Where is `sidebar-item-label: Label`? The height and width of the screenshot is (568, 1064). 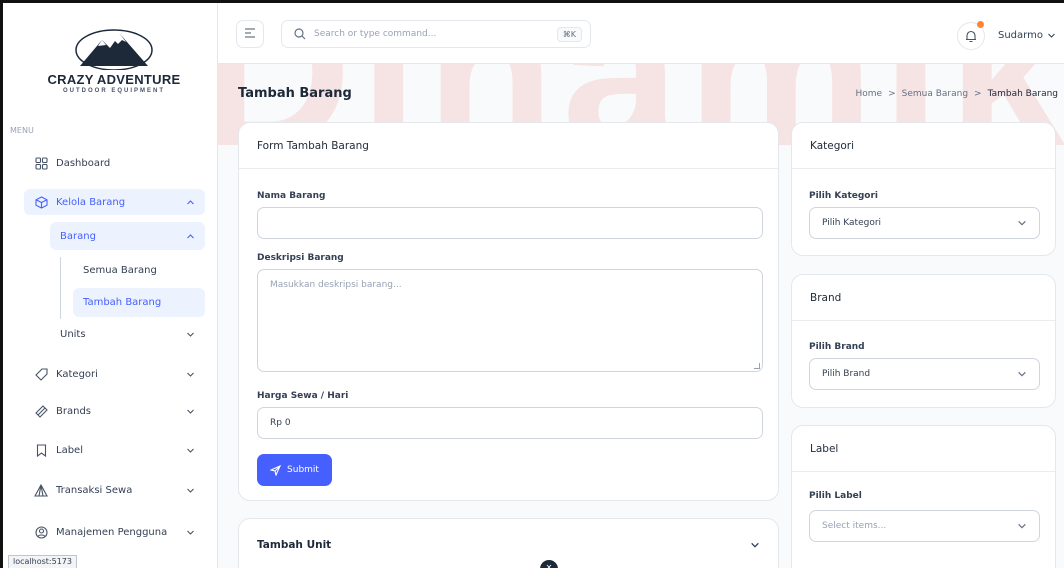 sidebar-item-label: Label is located at coordinates (114, 450).